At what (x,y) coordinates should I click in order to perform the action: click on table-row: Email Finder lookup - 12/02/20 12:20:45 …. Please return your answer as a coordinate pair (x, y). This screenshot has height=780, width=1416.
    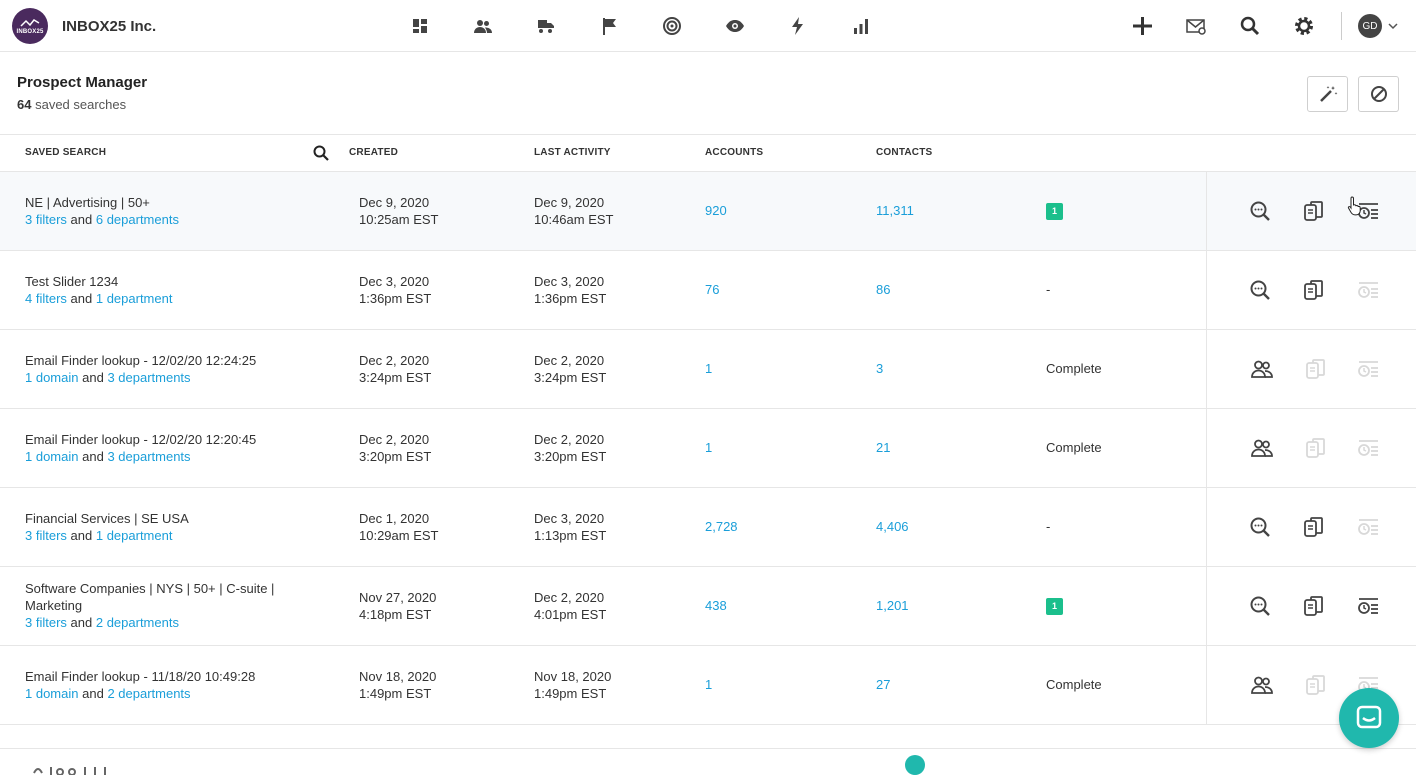
    Looking at the image, I should click on (708, 448).